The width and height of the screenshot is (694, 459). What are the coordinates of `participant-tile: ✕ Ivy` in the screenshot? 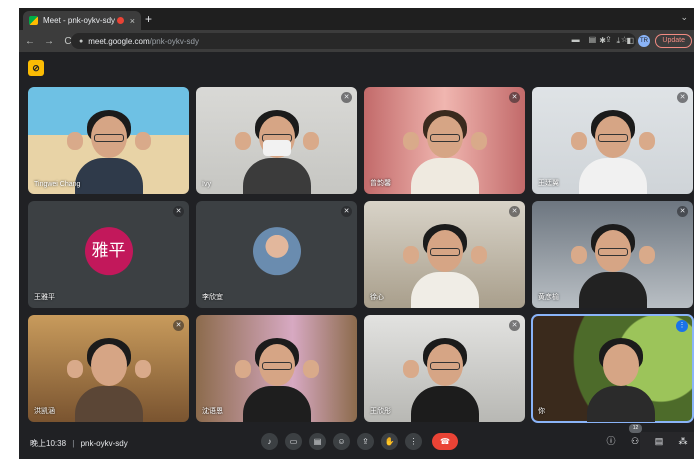 It's located at (276, 140).